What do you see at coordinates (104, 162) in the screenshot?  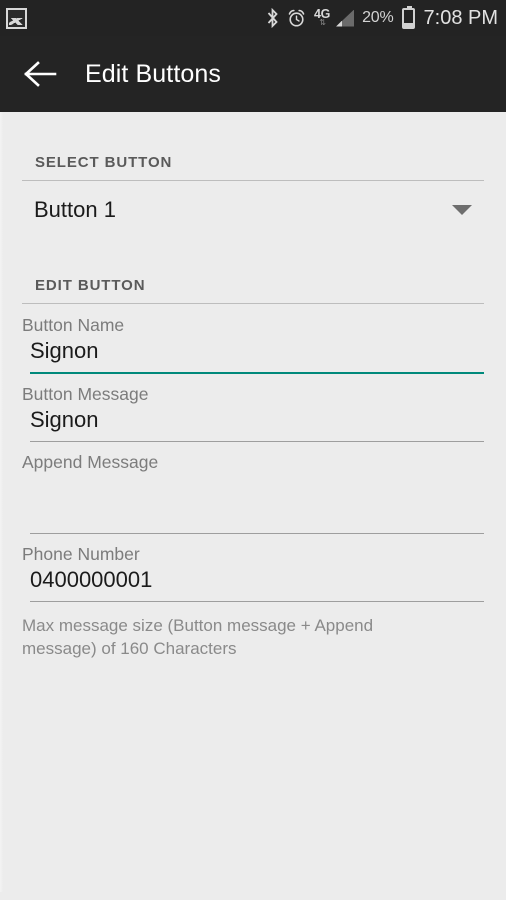 I see `select-button-section-header: SELECT BUTTON` at bounding box center [104, 162].